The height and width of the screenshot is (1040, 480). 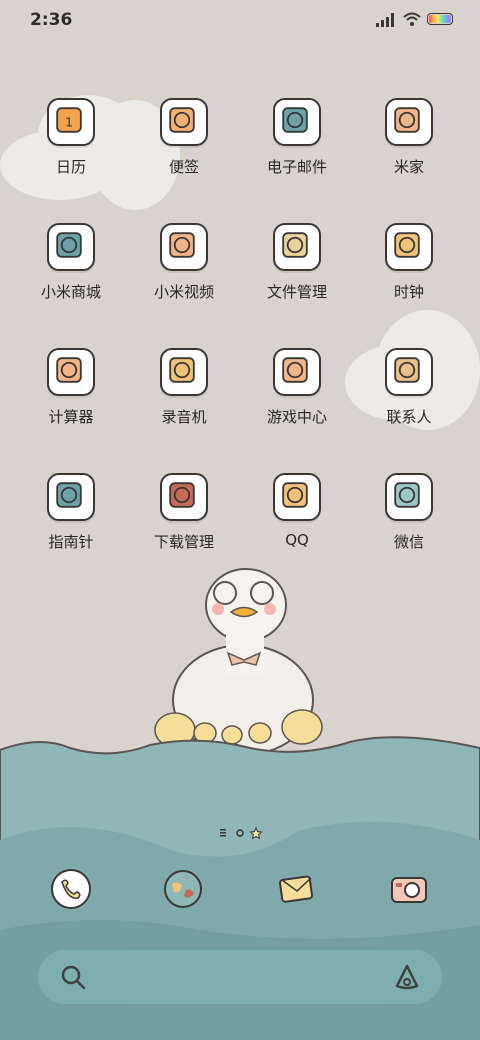 I want to click on signal-icon, so click(x=385, y=20).